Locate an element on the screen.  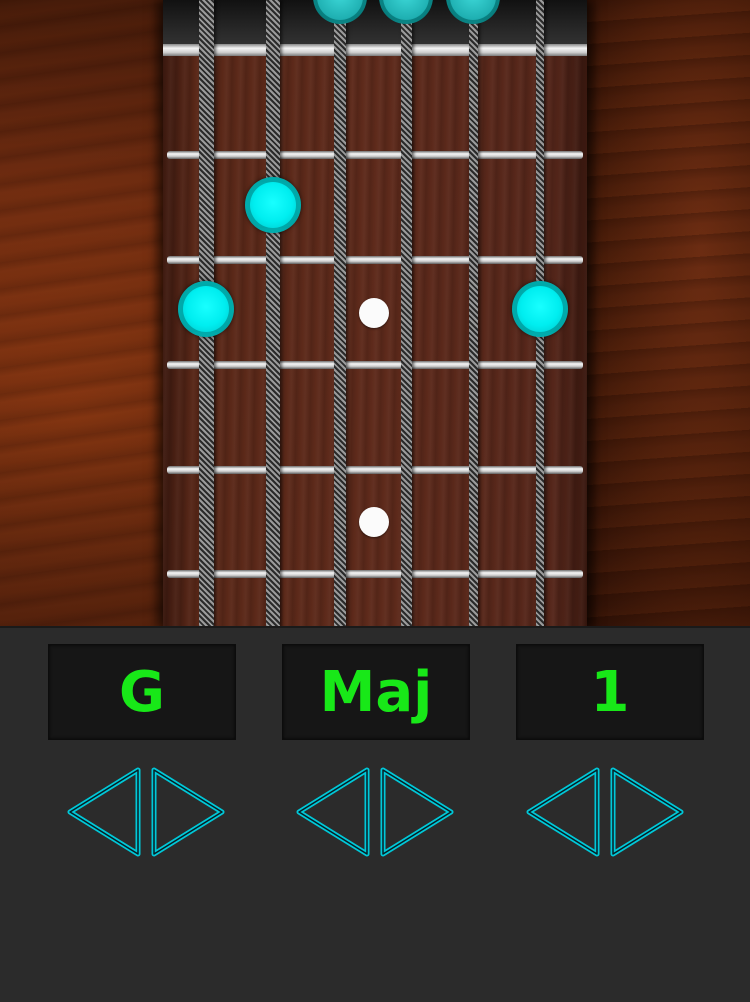
chord-type-value: Maj is located at coordinates (376, 692).